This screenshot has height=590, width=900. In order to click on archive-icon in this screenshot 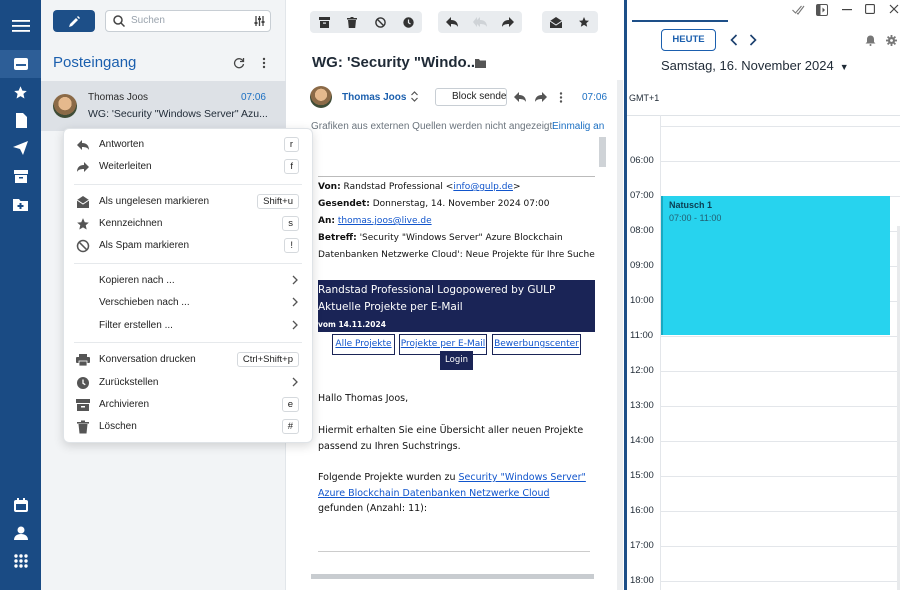, I will do `click(20, 176)`.